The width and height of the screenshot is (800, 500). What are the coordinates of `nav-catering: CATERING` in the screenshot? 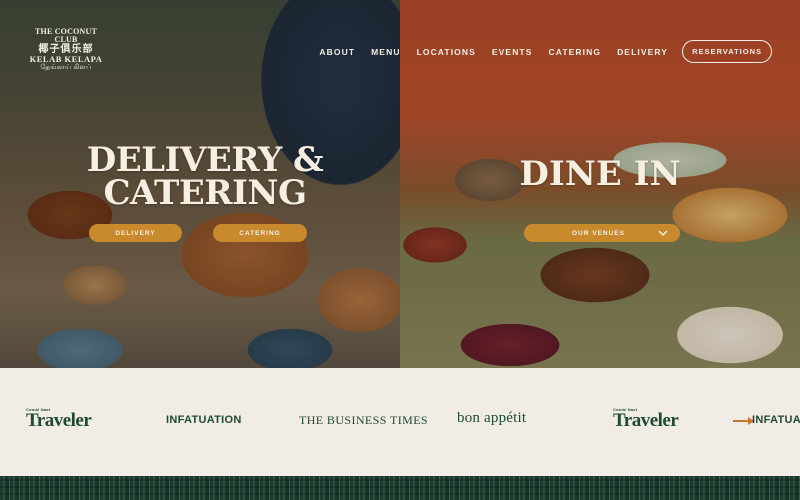 It's located at (575, 52).